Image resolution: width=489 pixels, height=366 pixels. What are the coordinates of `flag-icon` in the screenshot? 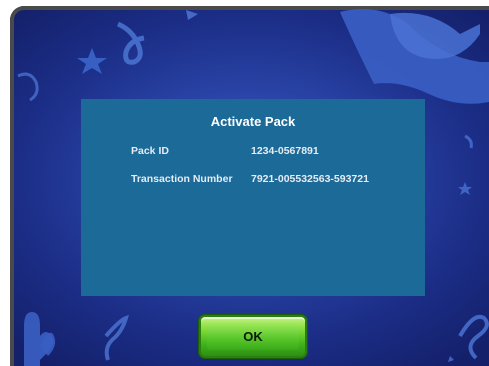 It's located at (192, 15).